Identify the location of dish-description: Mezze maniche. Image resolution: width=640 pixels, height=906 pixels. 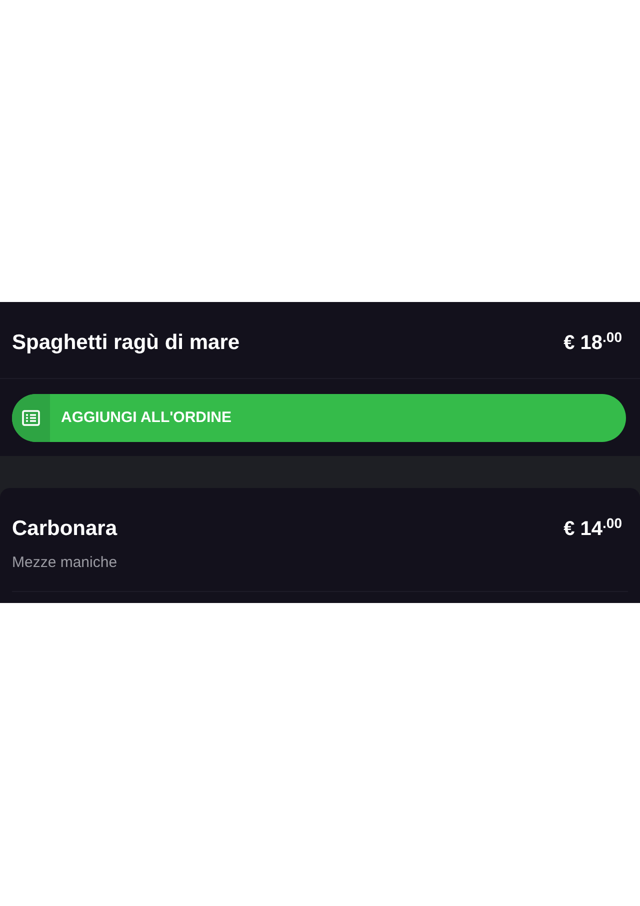
(65, 563).